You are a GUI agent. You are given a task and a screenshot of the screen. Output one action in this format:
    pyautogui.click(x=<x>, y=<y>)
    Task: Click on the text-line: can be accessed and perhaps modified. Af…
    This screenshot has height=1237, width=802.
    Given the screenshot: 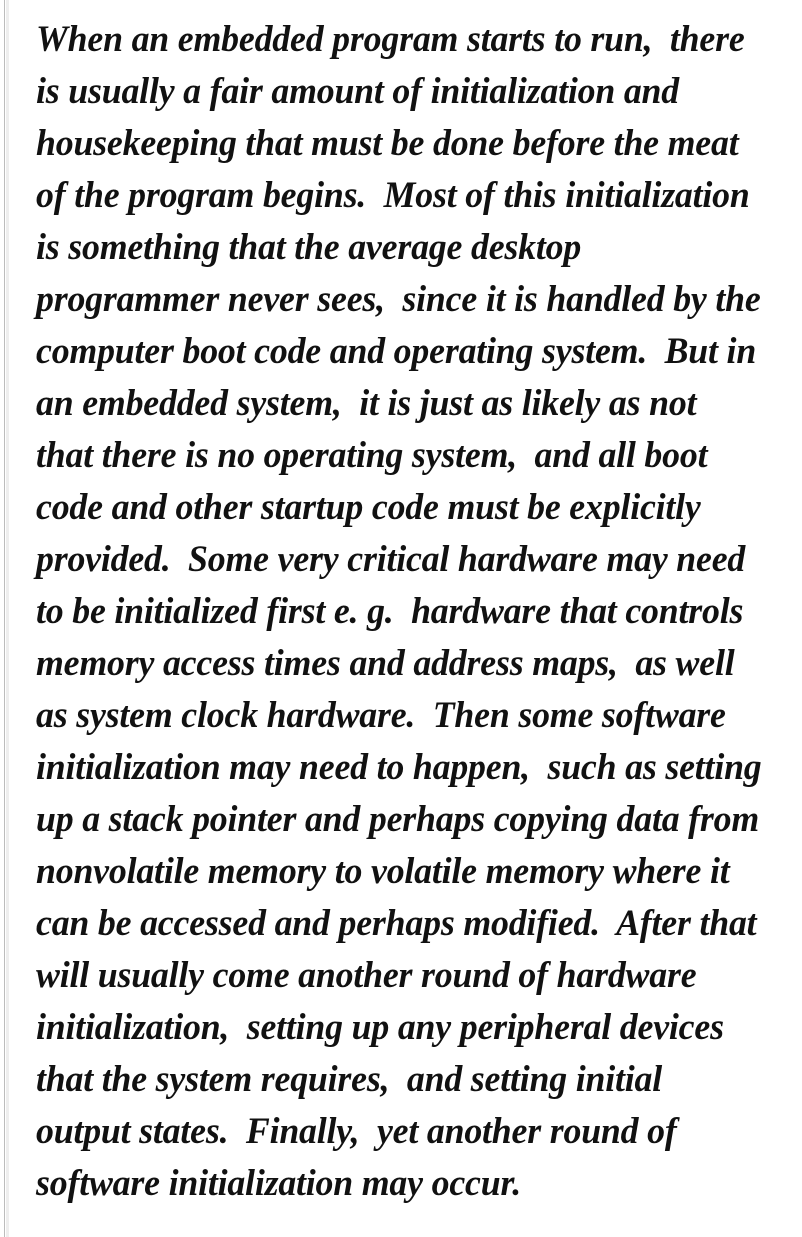 What is the action you would take?
    pyautogui.click(x=396, y=923)
    